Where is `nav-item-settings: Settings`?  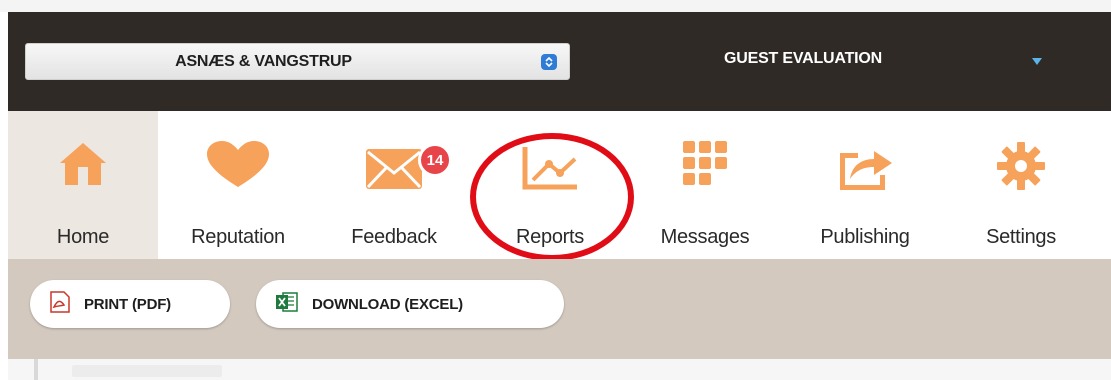 nav-item-settings: Settings is located at coordinates (1021, 185).